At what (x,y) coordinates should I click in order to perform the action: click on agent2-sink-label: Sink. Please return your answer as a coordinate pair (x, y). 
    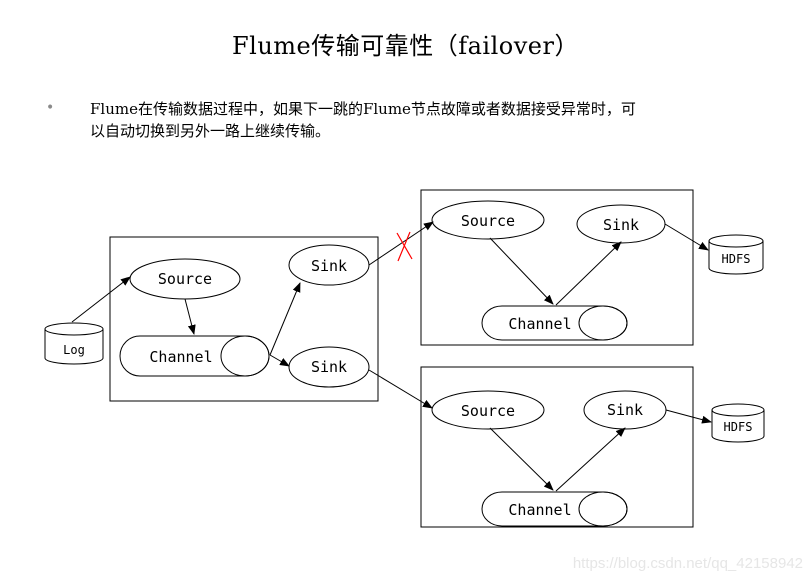
    Looking at the image, I should click on (621, 225).